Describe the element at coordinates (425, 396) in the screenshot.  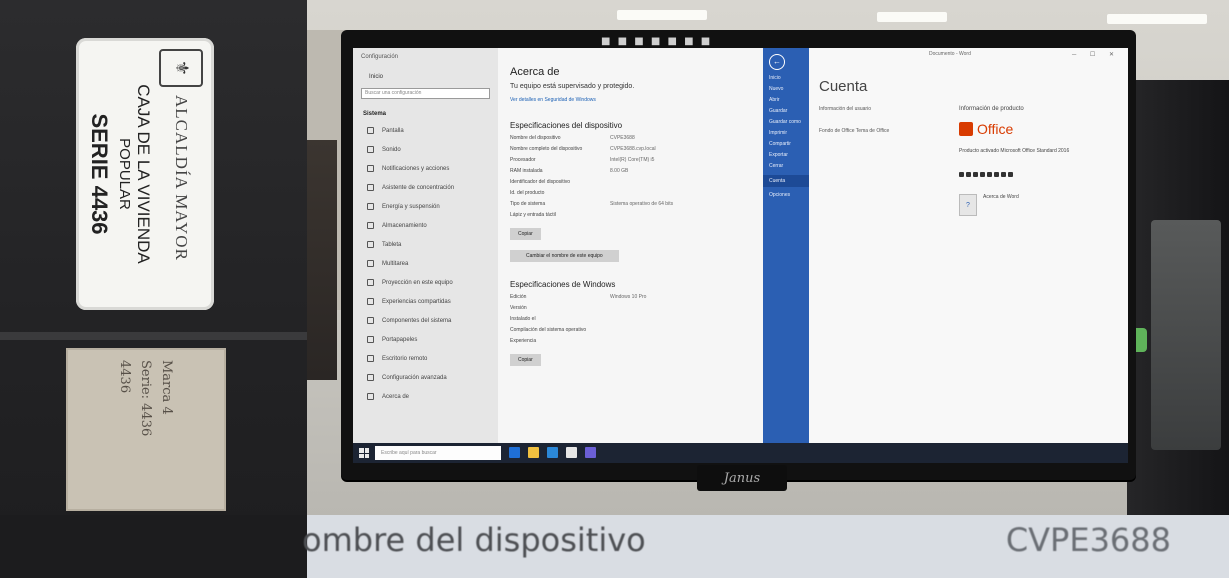
I see `sidebar-item: Acerca de` at that location.